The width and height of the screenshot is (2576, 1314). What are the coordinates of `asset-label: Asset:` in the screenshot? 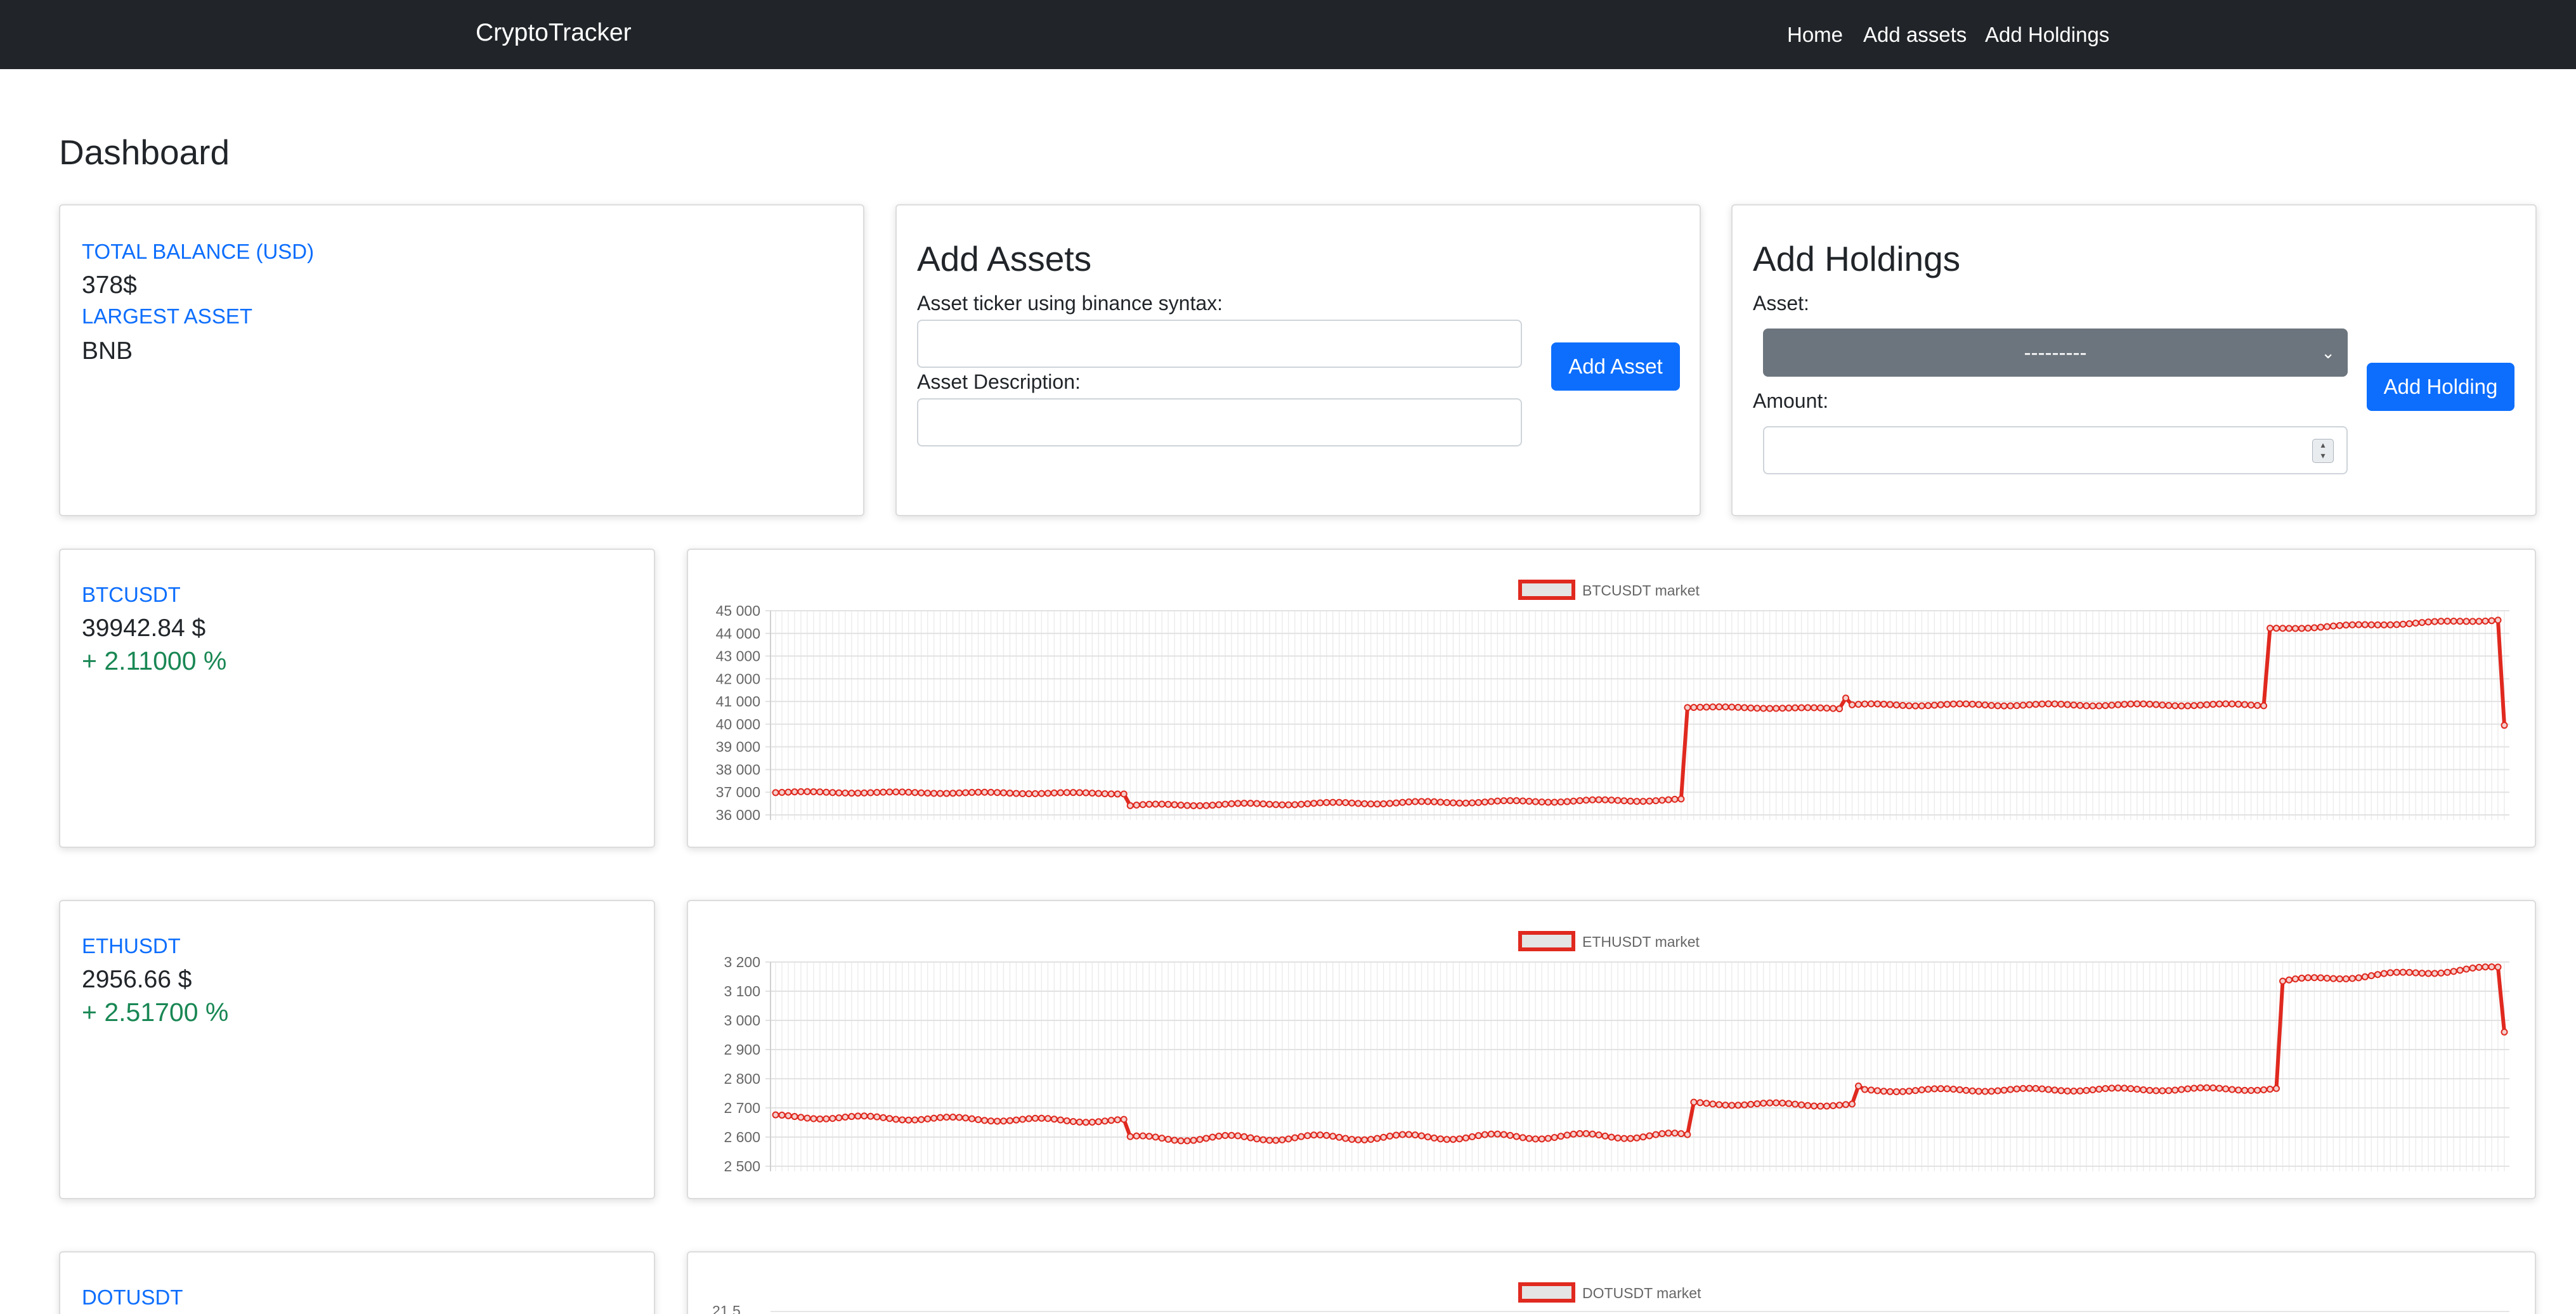 It's located at (1781, 303).